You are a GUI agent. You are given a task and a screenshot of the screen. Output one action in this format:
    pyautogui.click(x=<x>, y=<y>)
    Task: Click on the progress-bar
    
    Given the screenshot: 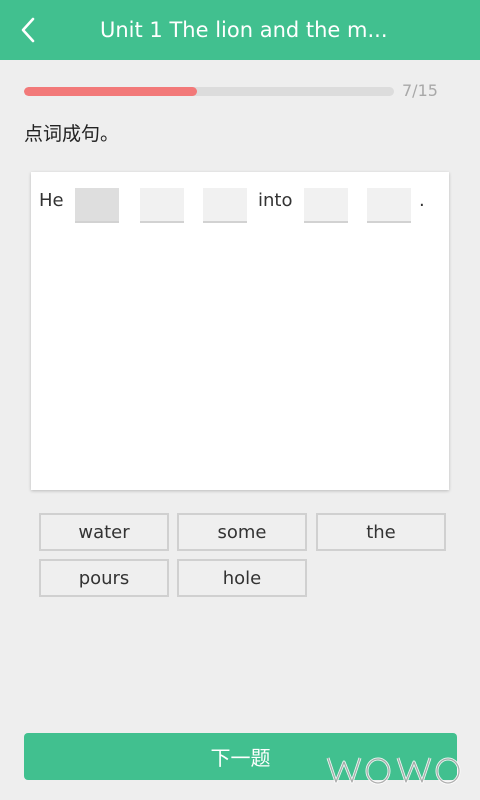 What is the action you would take?
    pyautogui.click(x=209, y=91)
    